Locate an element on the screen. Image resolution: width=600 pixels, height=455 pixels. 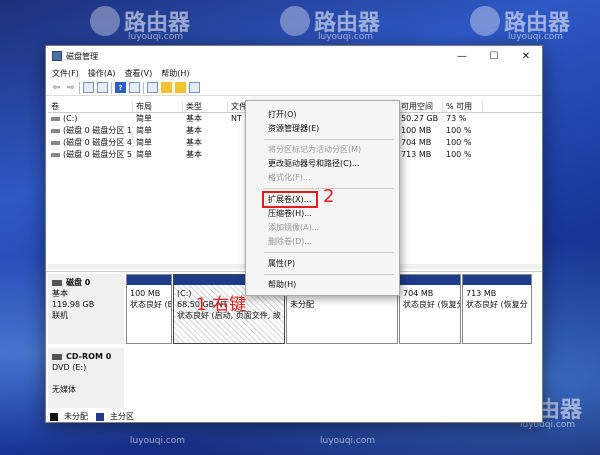
partition-recovery-5: 713 MB 状态良好 (恢复分 is located at coordinates (497, 309).